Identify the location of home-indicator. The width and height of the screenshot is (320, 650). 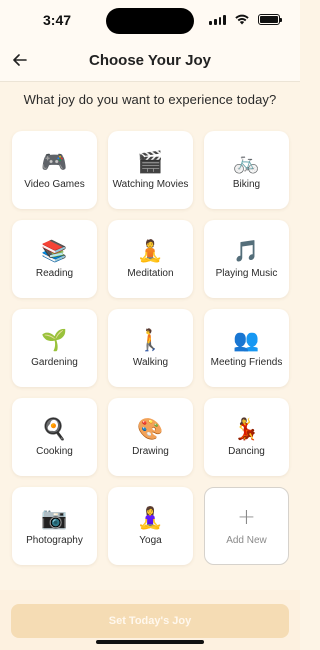
(150, 642).